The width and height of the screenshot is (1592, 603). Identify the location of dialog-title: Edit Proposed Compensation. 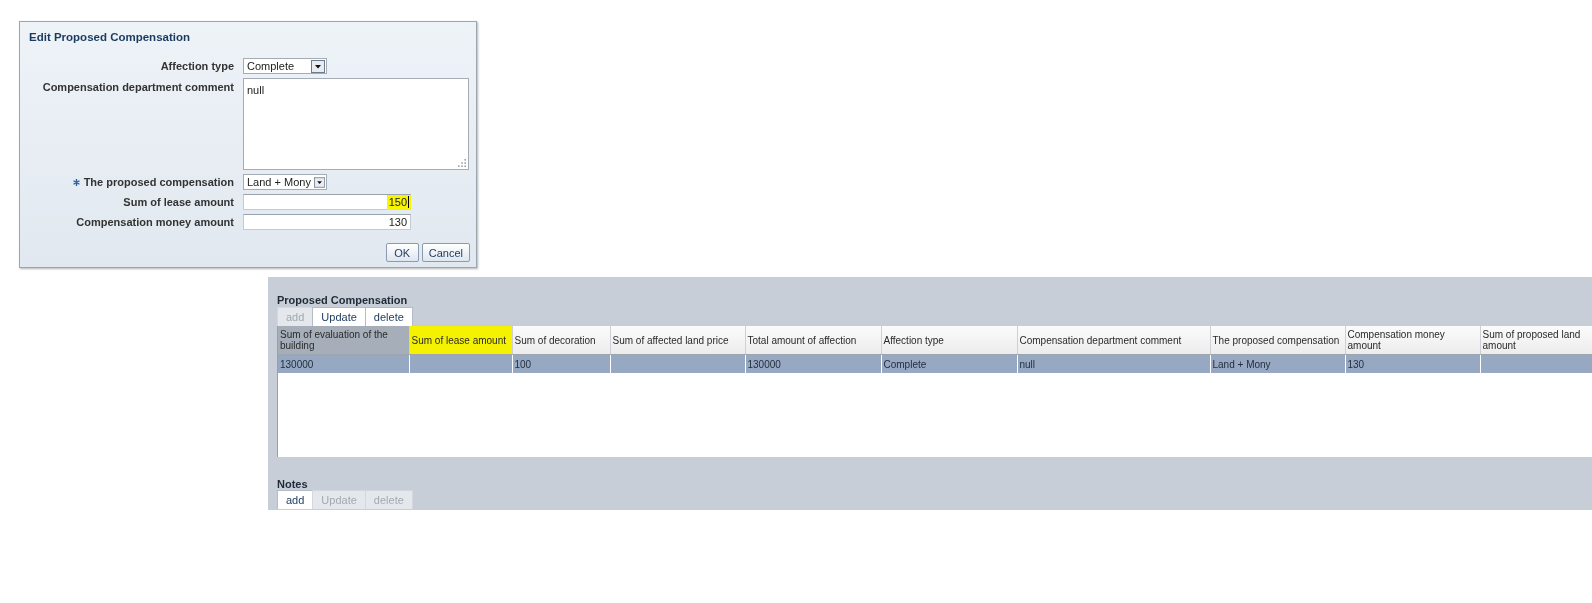
(109, 37).